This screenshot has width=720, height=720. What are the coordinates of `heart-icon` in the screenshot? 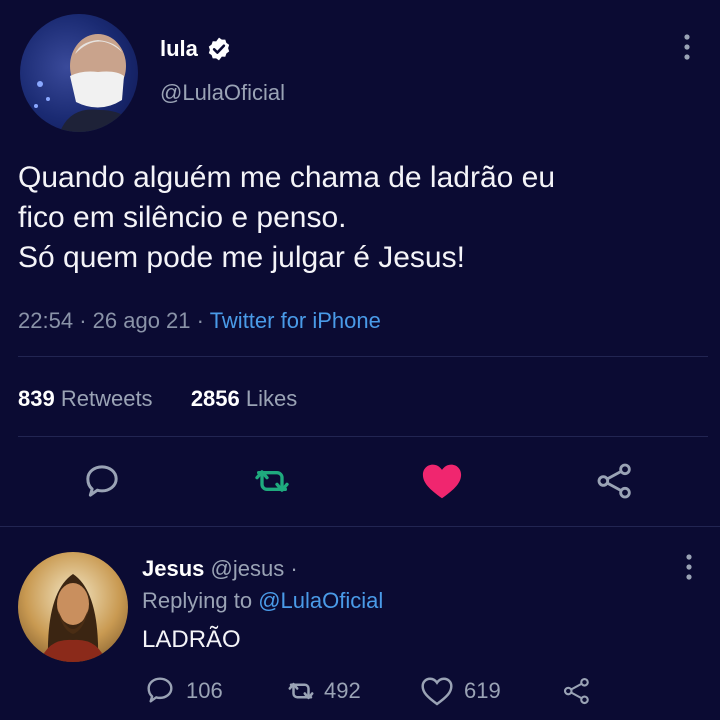 It's located at (442, 481).